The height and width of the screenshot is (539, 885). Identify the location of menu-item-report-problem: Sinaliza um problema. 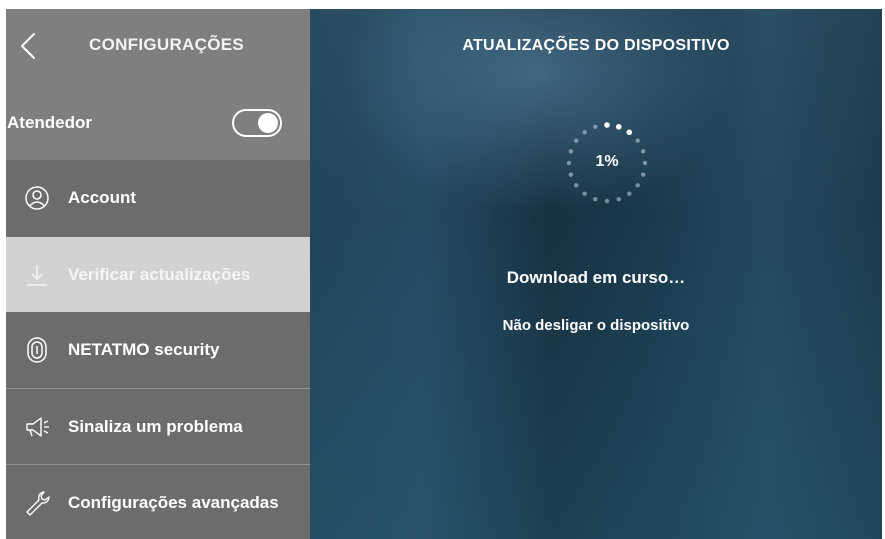
(158, 426).